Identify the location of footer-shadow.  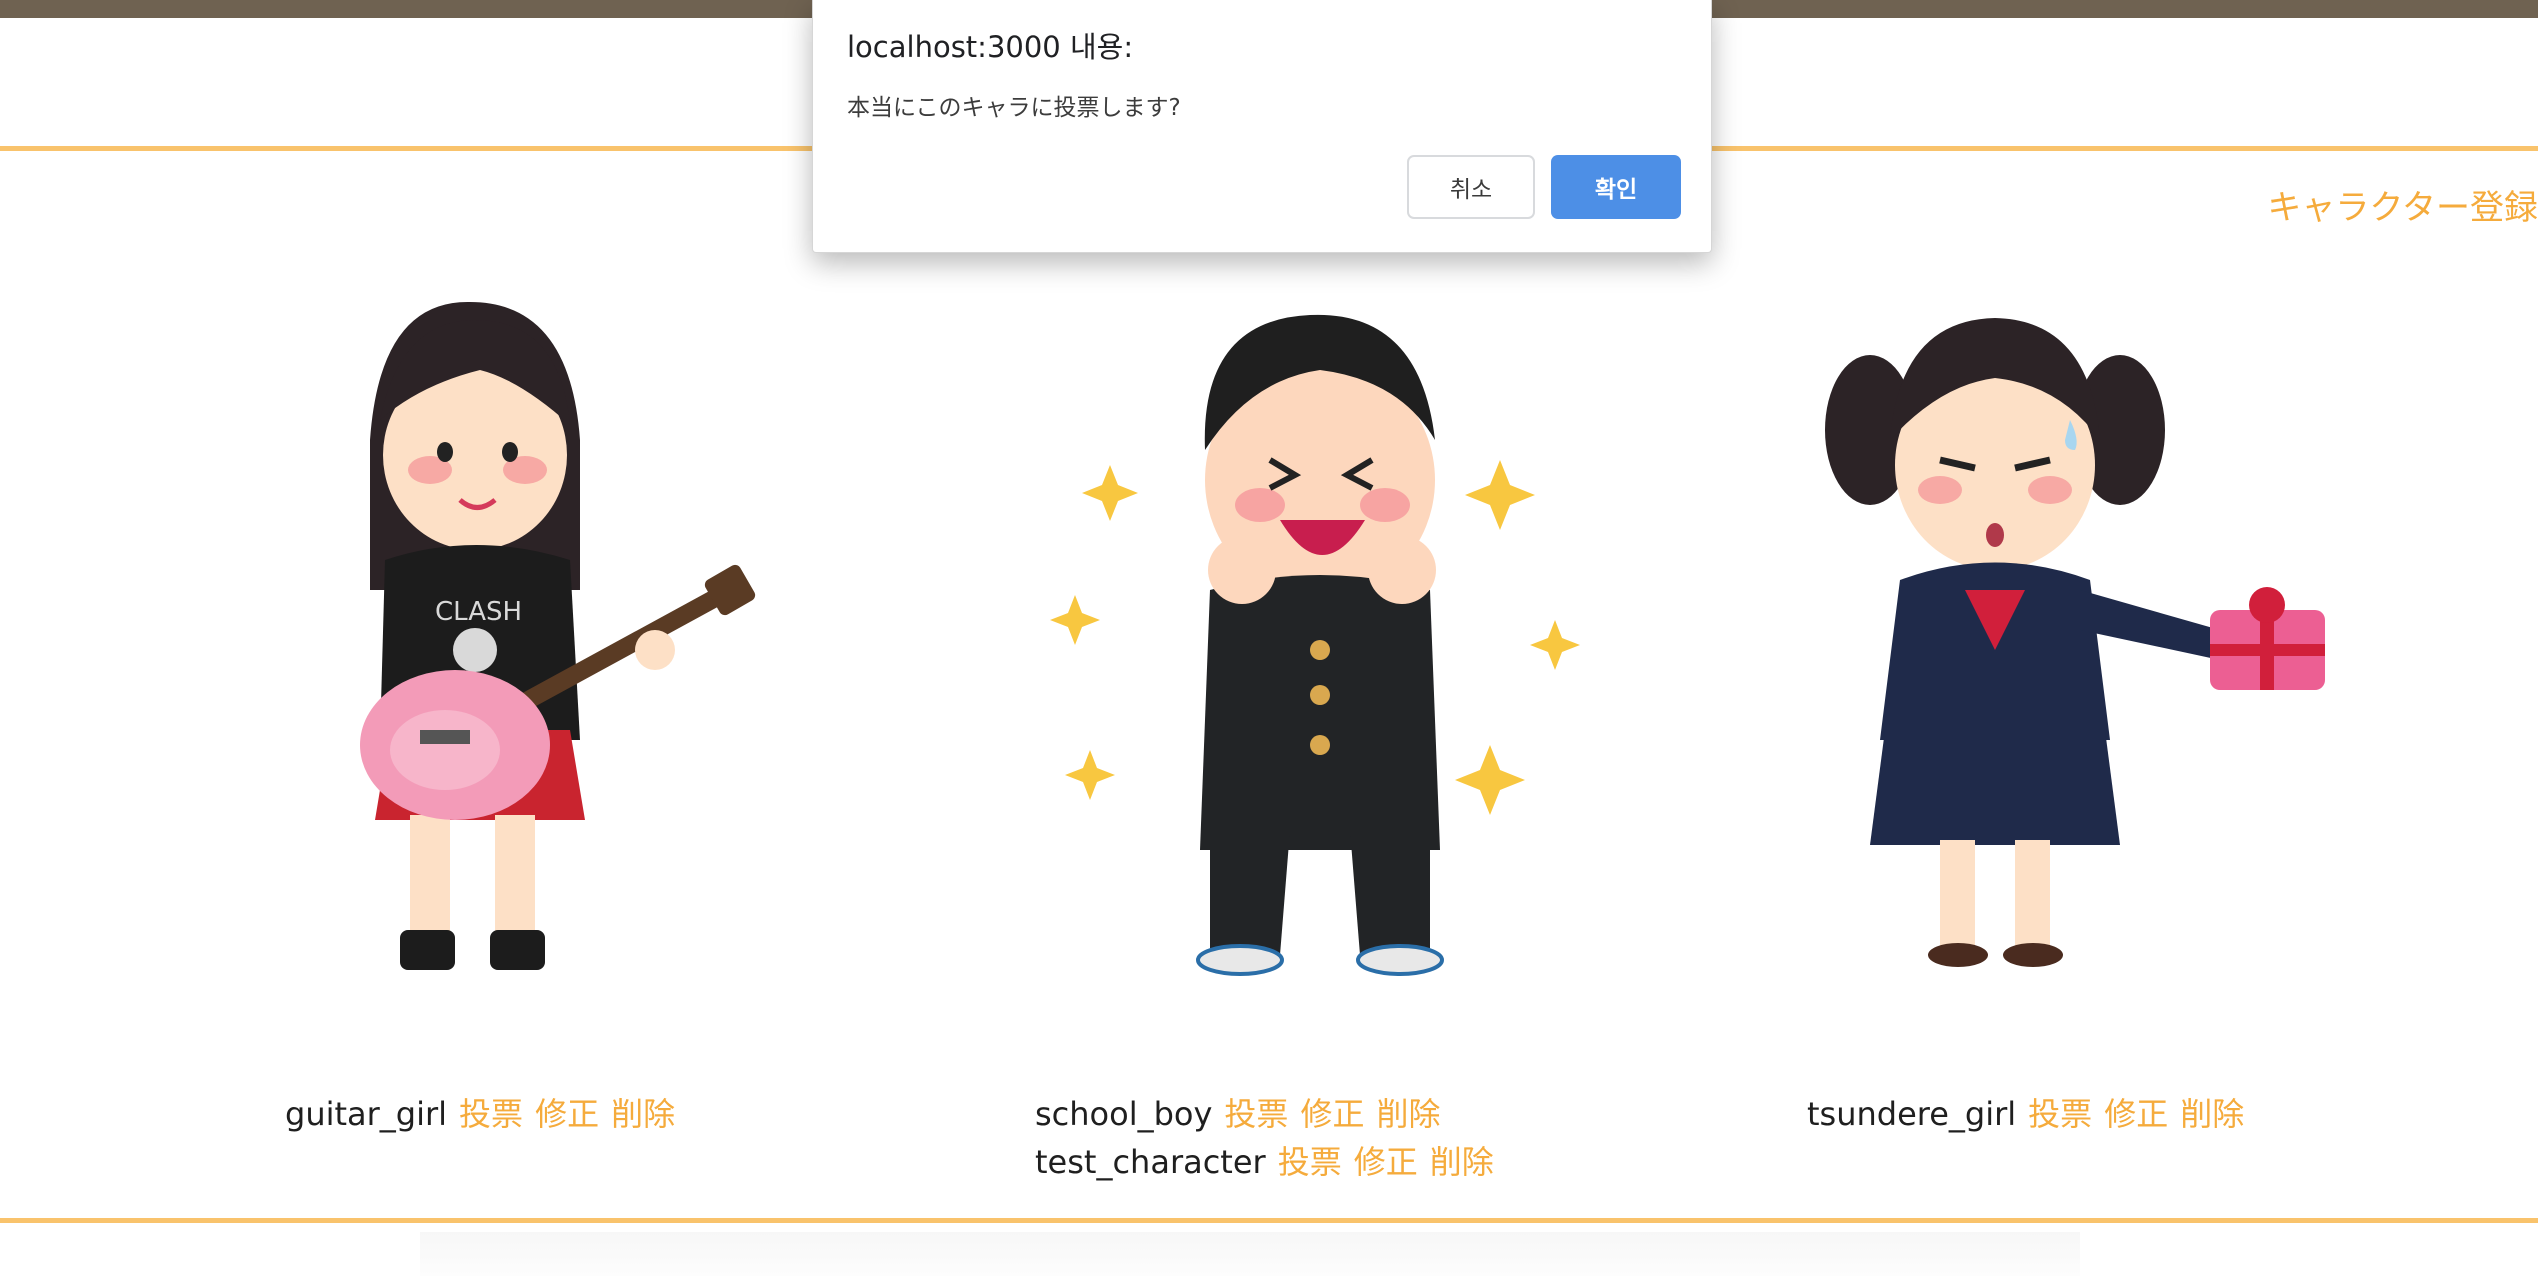
(1250, 1254).